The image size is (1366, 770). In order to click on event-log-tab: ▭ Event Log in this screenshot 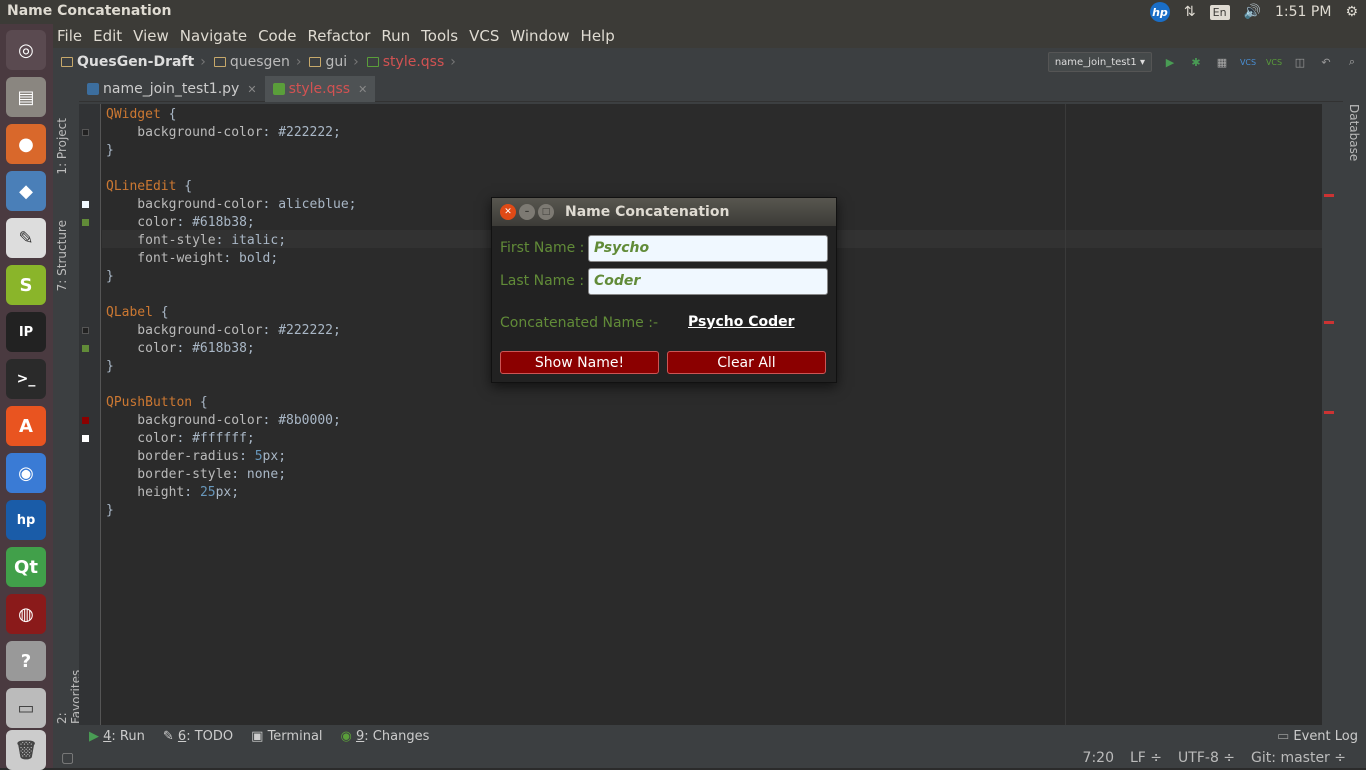, I will do `click(1317, 736)`.